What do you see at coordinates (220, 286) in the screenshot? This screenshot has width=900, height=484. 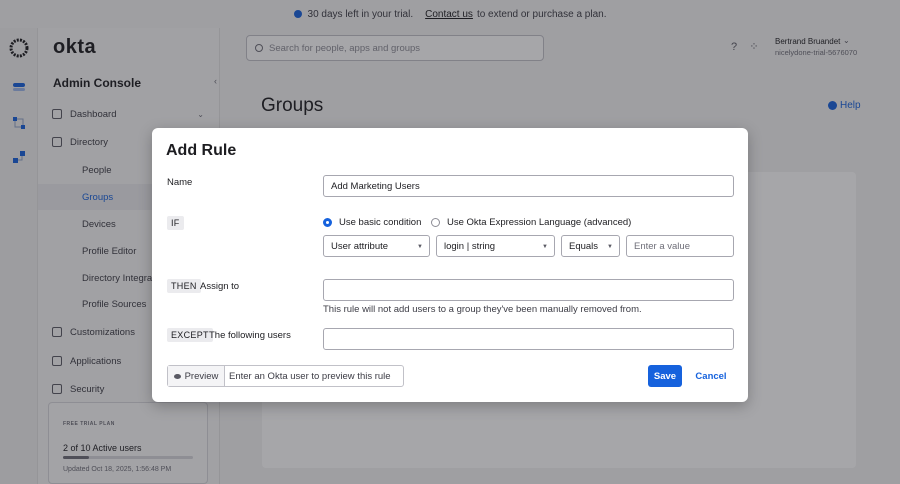 I see `assign-to-label: Assign to` at bounding box center [220, 286].